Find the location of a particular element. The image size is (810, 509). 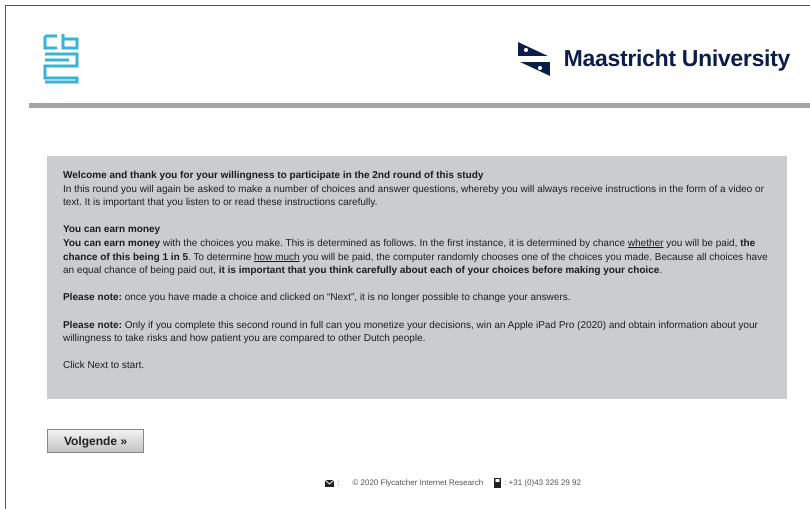

phone-number: : +31 (0)43 326 29 92 is located at coordinates (542, 483).